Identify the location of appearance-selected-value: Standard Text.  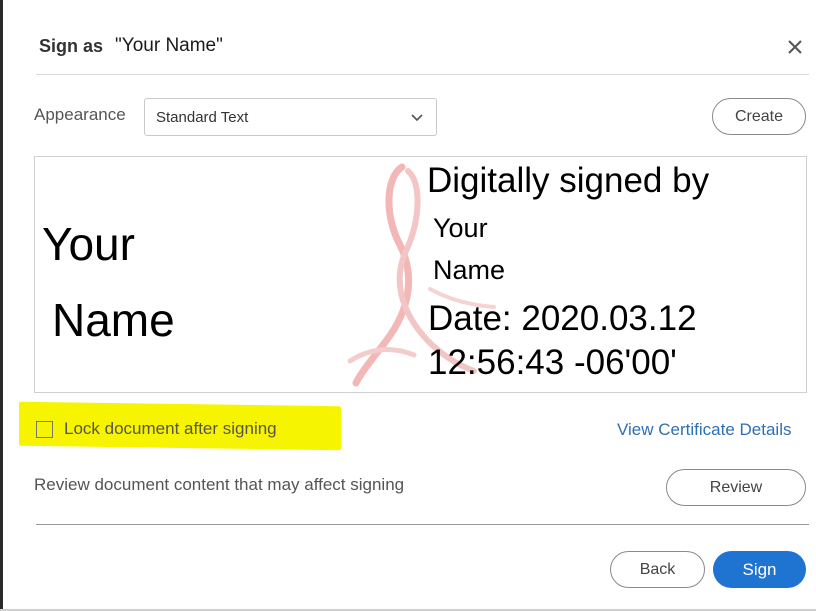
(202, 117).